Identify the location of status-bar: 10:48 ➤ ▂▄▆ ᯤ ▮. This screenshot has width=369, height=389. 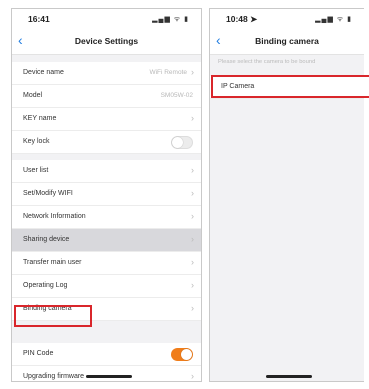
(287, 19).